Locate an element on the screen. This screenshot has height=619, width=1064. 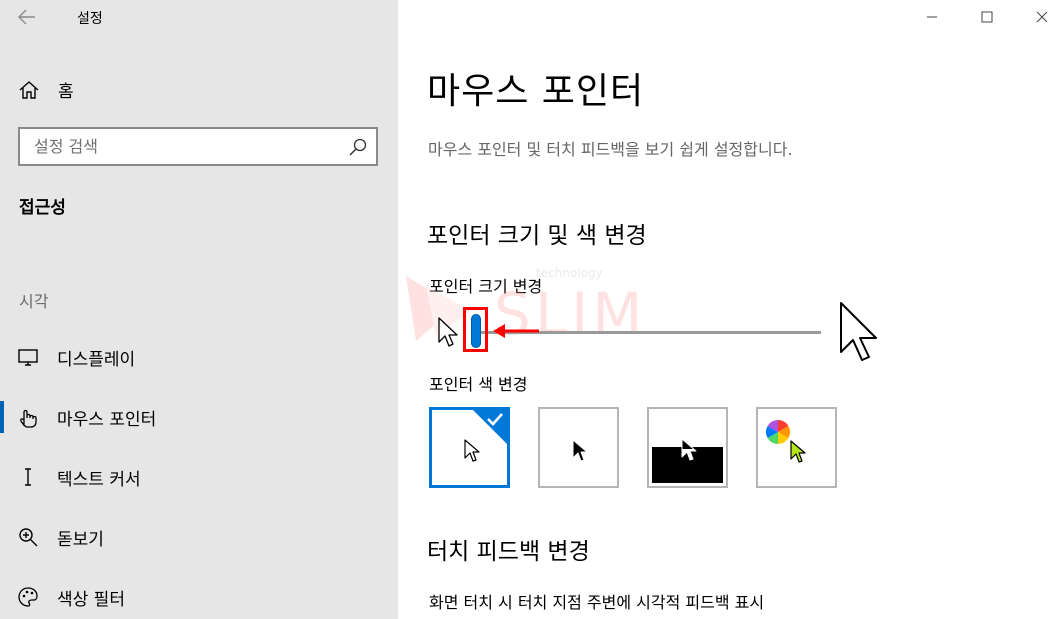
home-icon is located at coordinates (29, 90).